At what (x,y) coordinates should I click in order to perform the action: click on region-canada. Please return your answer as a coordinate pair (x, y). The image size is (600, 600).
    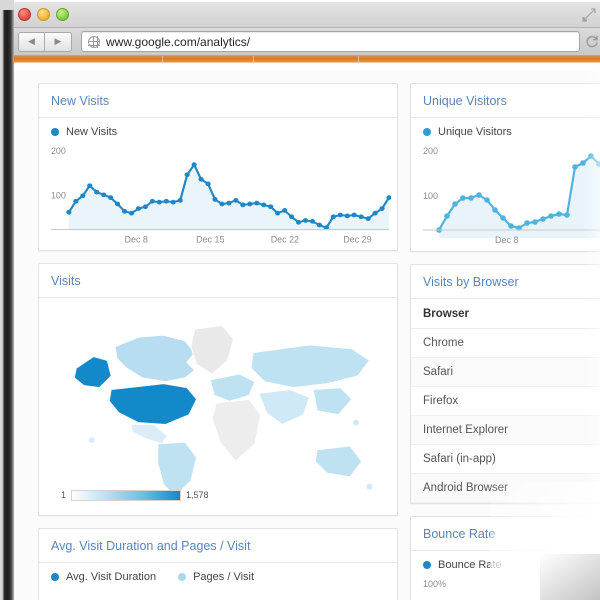
    Looking at the image, I should click on (155, 359).